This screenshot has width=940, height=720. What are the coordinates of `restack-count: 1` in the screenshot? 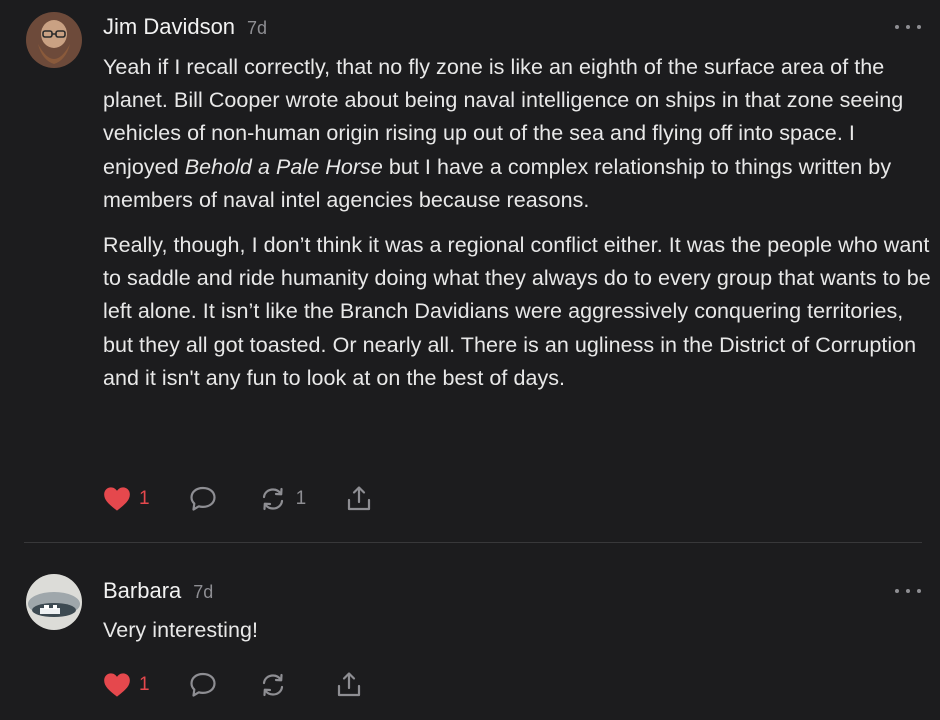 It's located at (301, 498).